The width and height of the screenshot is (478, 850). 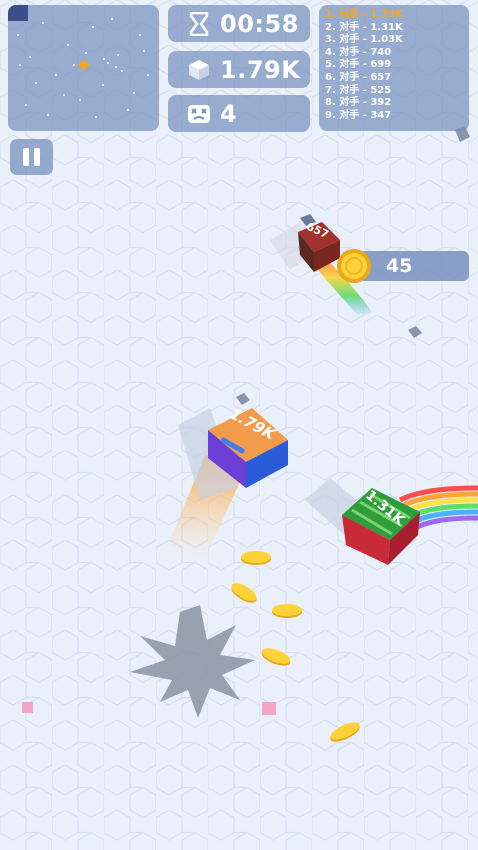 I want to click on cube-icon, so click(x=199, y=70).